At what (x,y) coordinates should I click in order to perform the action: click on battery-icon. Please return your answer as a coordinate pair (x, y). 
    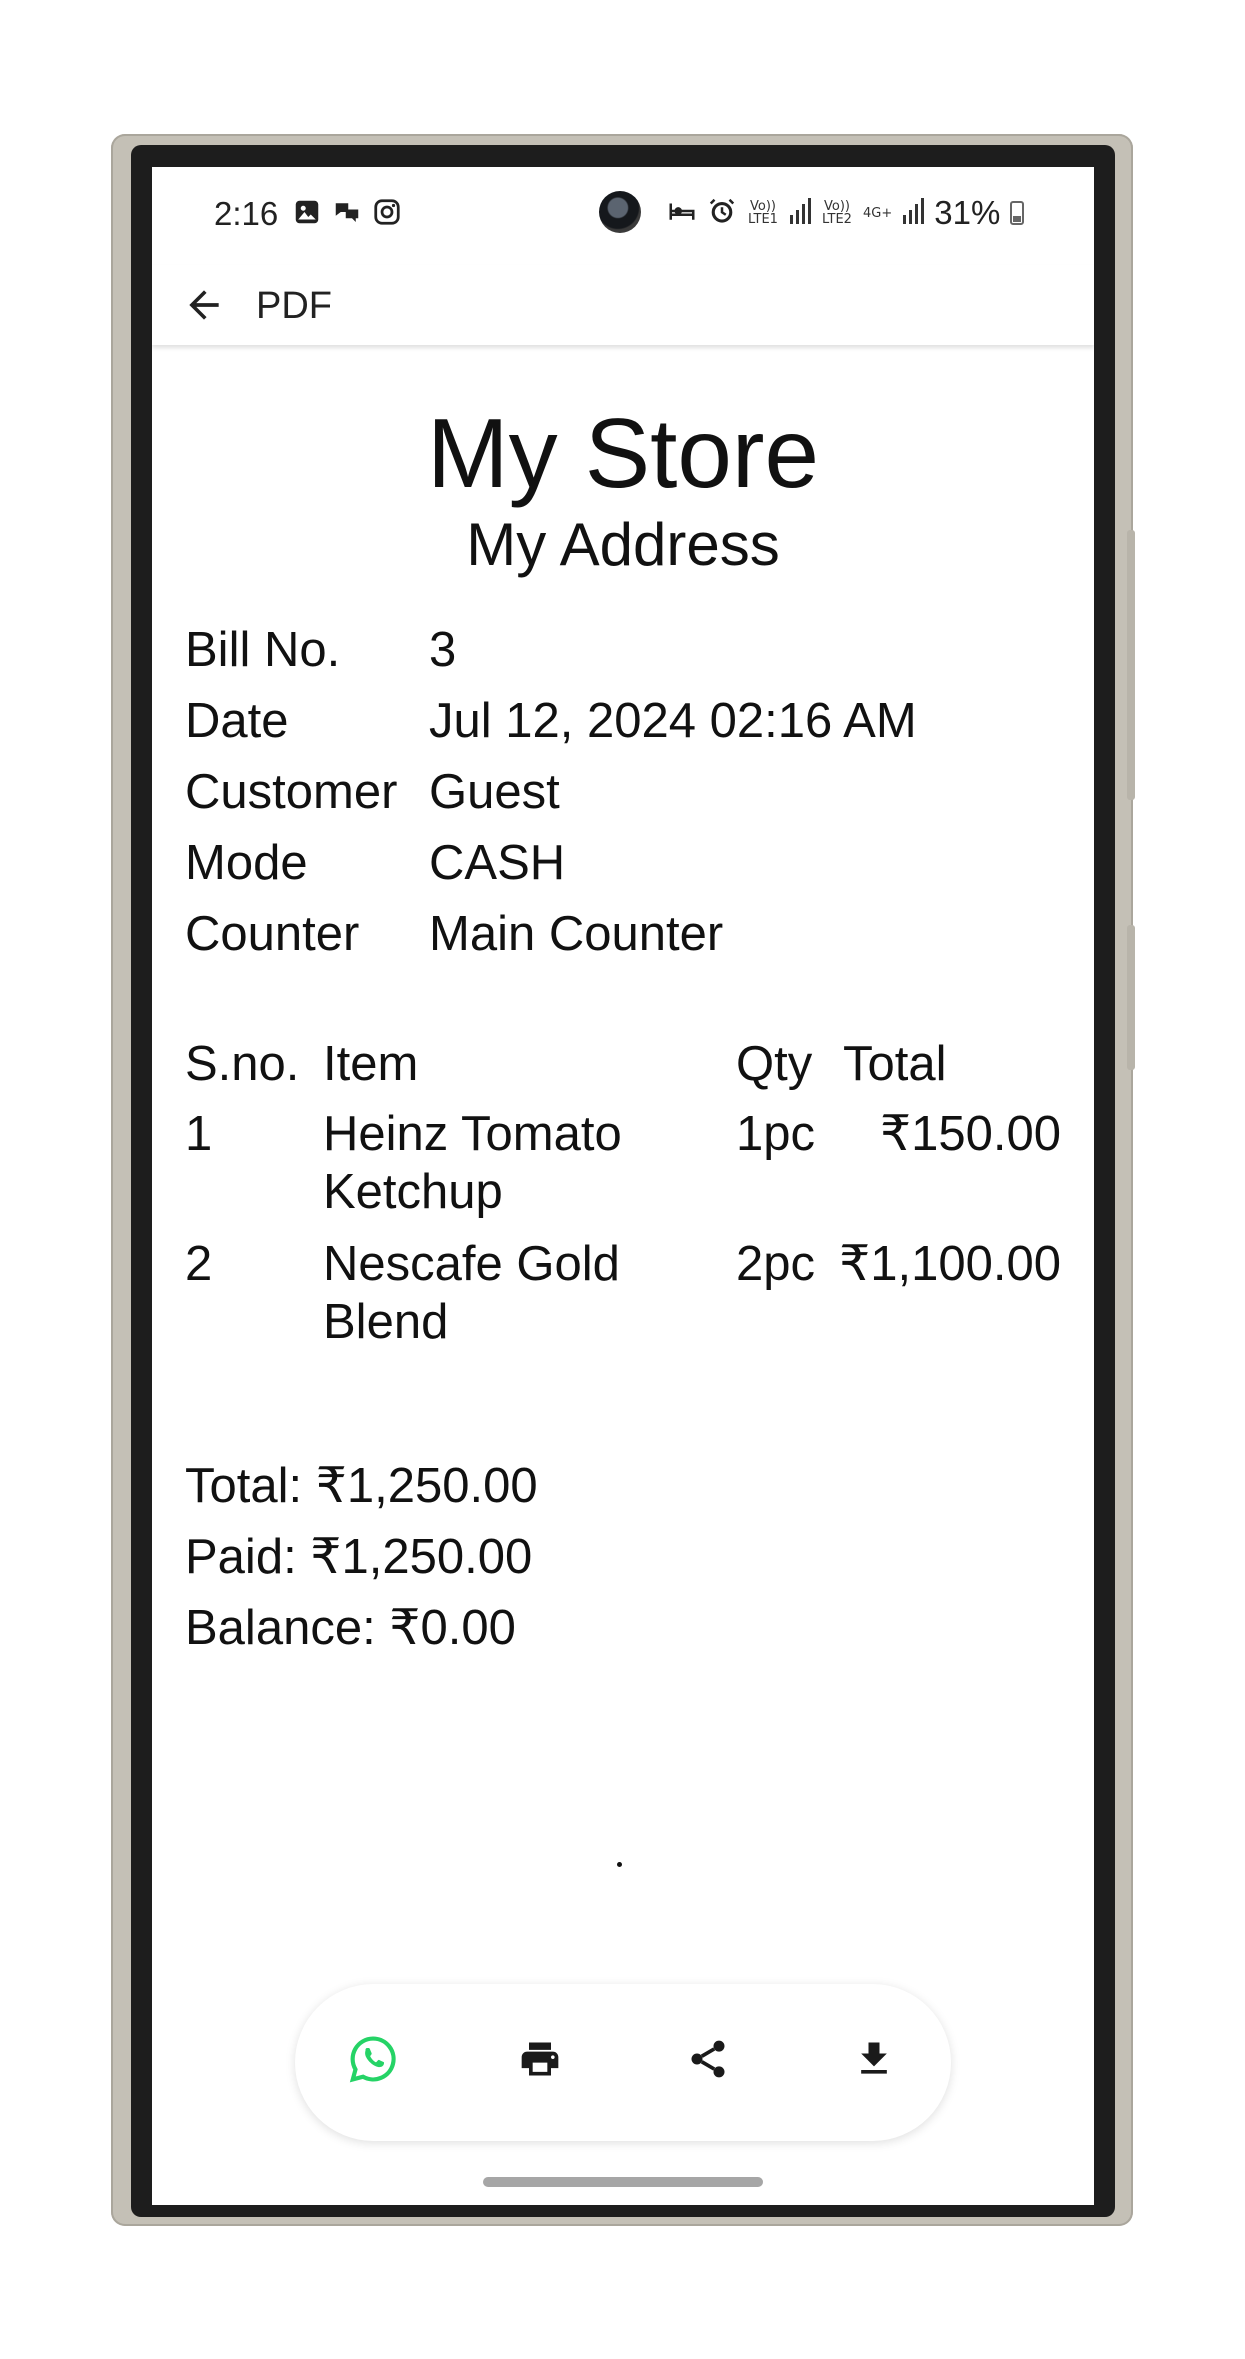
    Looking at the image, I should click on (1017, 213).